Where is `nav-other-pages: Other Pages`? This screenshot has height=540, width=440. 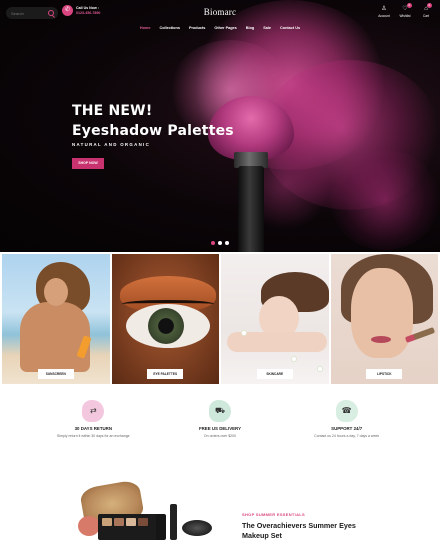
nav-other-pages: Other Pages is located at coordinates (225, 28).